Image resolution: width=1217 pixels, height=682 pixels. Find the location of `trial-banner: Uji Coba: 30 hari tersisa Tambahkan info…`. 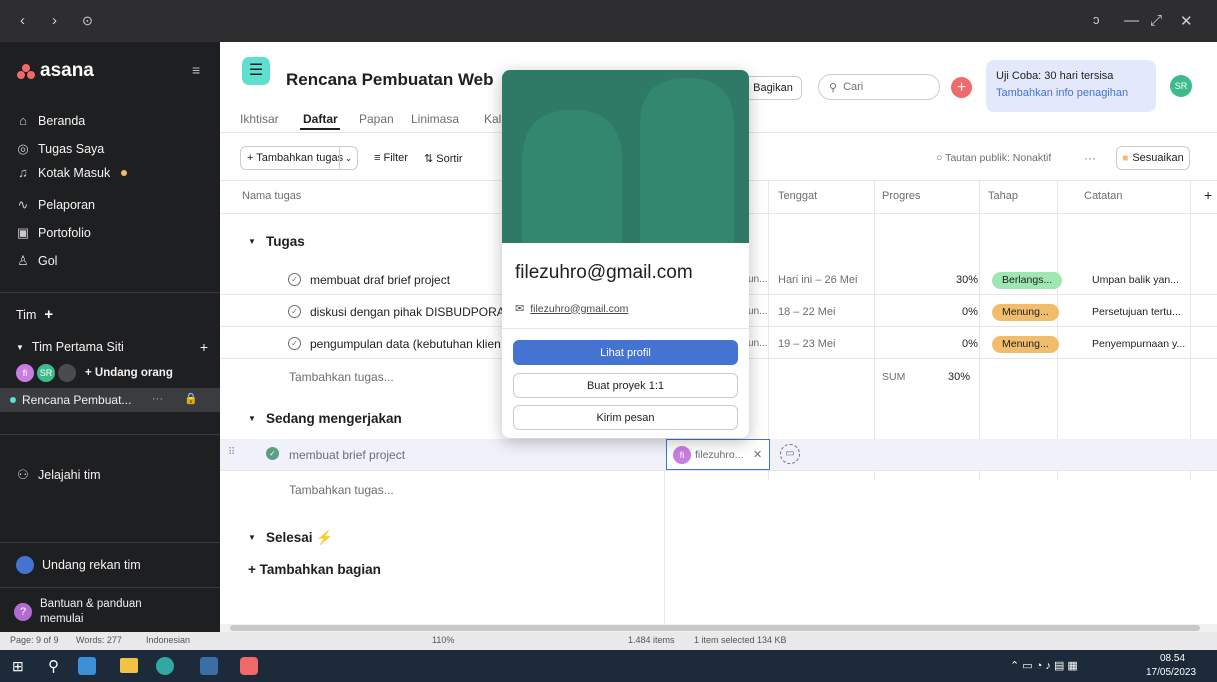

trial-banner: Uji Coba: 30 hari tersisa Tambahkan info… is located at coordinates (1071, 86).